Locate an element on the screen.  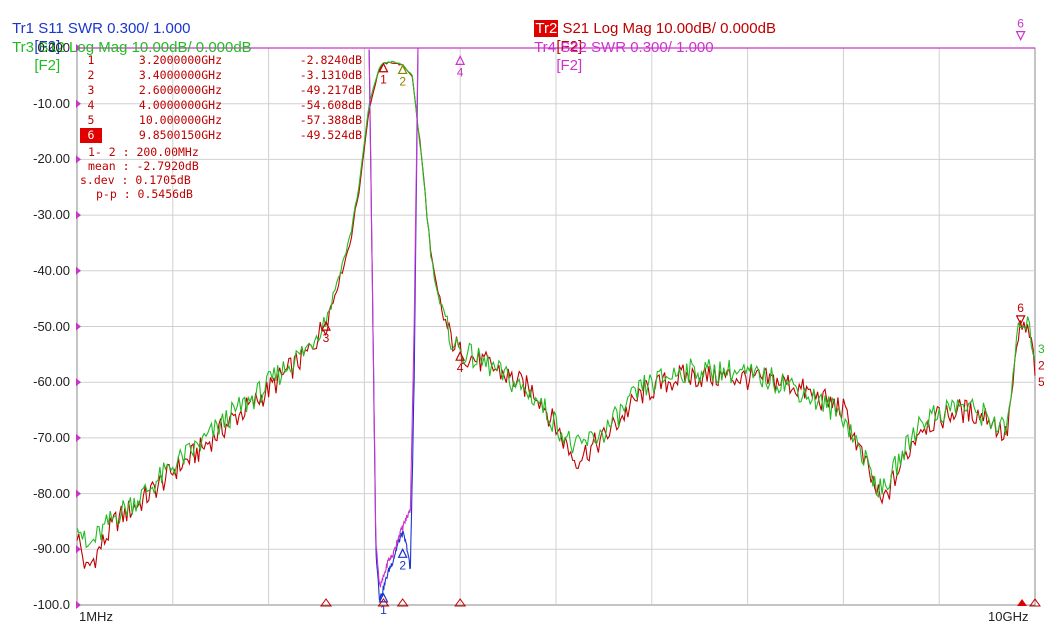
trace-4-label: Tr4 S22 SWR 0.300/ 1.000 [F2] is located at coordinates (620, 48).